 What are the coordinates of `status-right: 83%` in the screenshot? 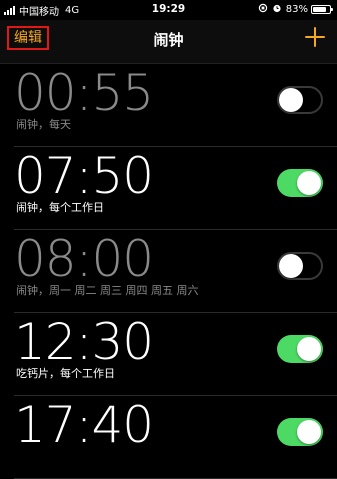 It's located at (295, 9).